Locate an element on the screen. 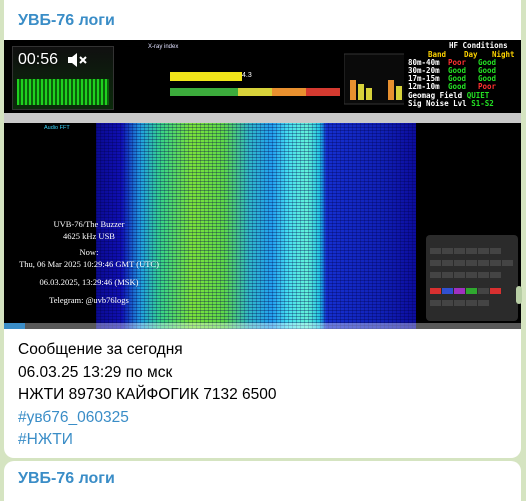 This screenshot has height=501, width=526. xray-bar is located at coordinates (206, 76).